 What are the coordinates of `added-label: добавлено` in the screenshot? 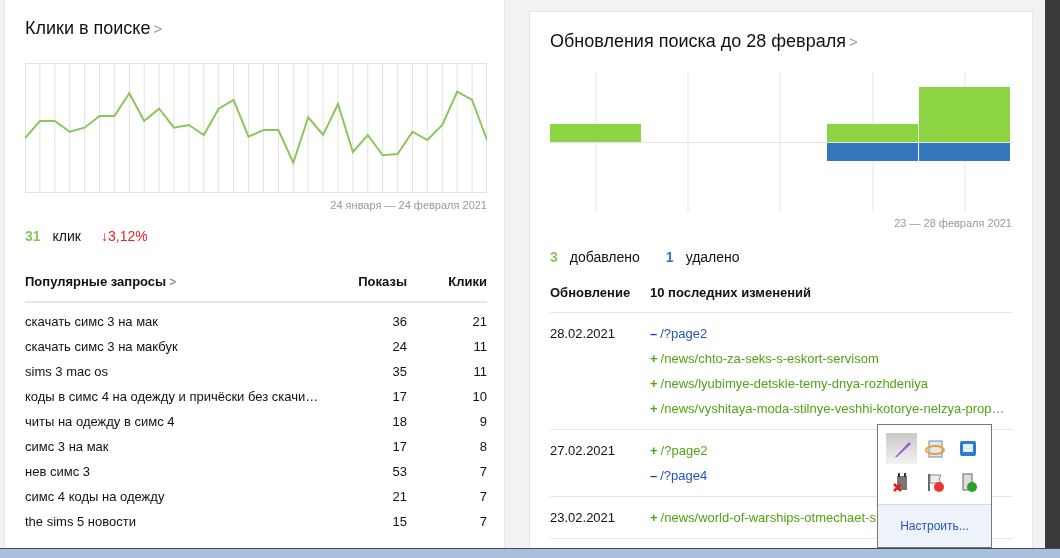 It's located at (604, 257).